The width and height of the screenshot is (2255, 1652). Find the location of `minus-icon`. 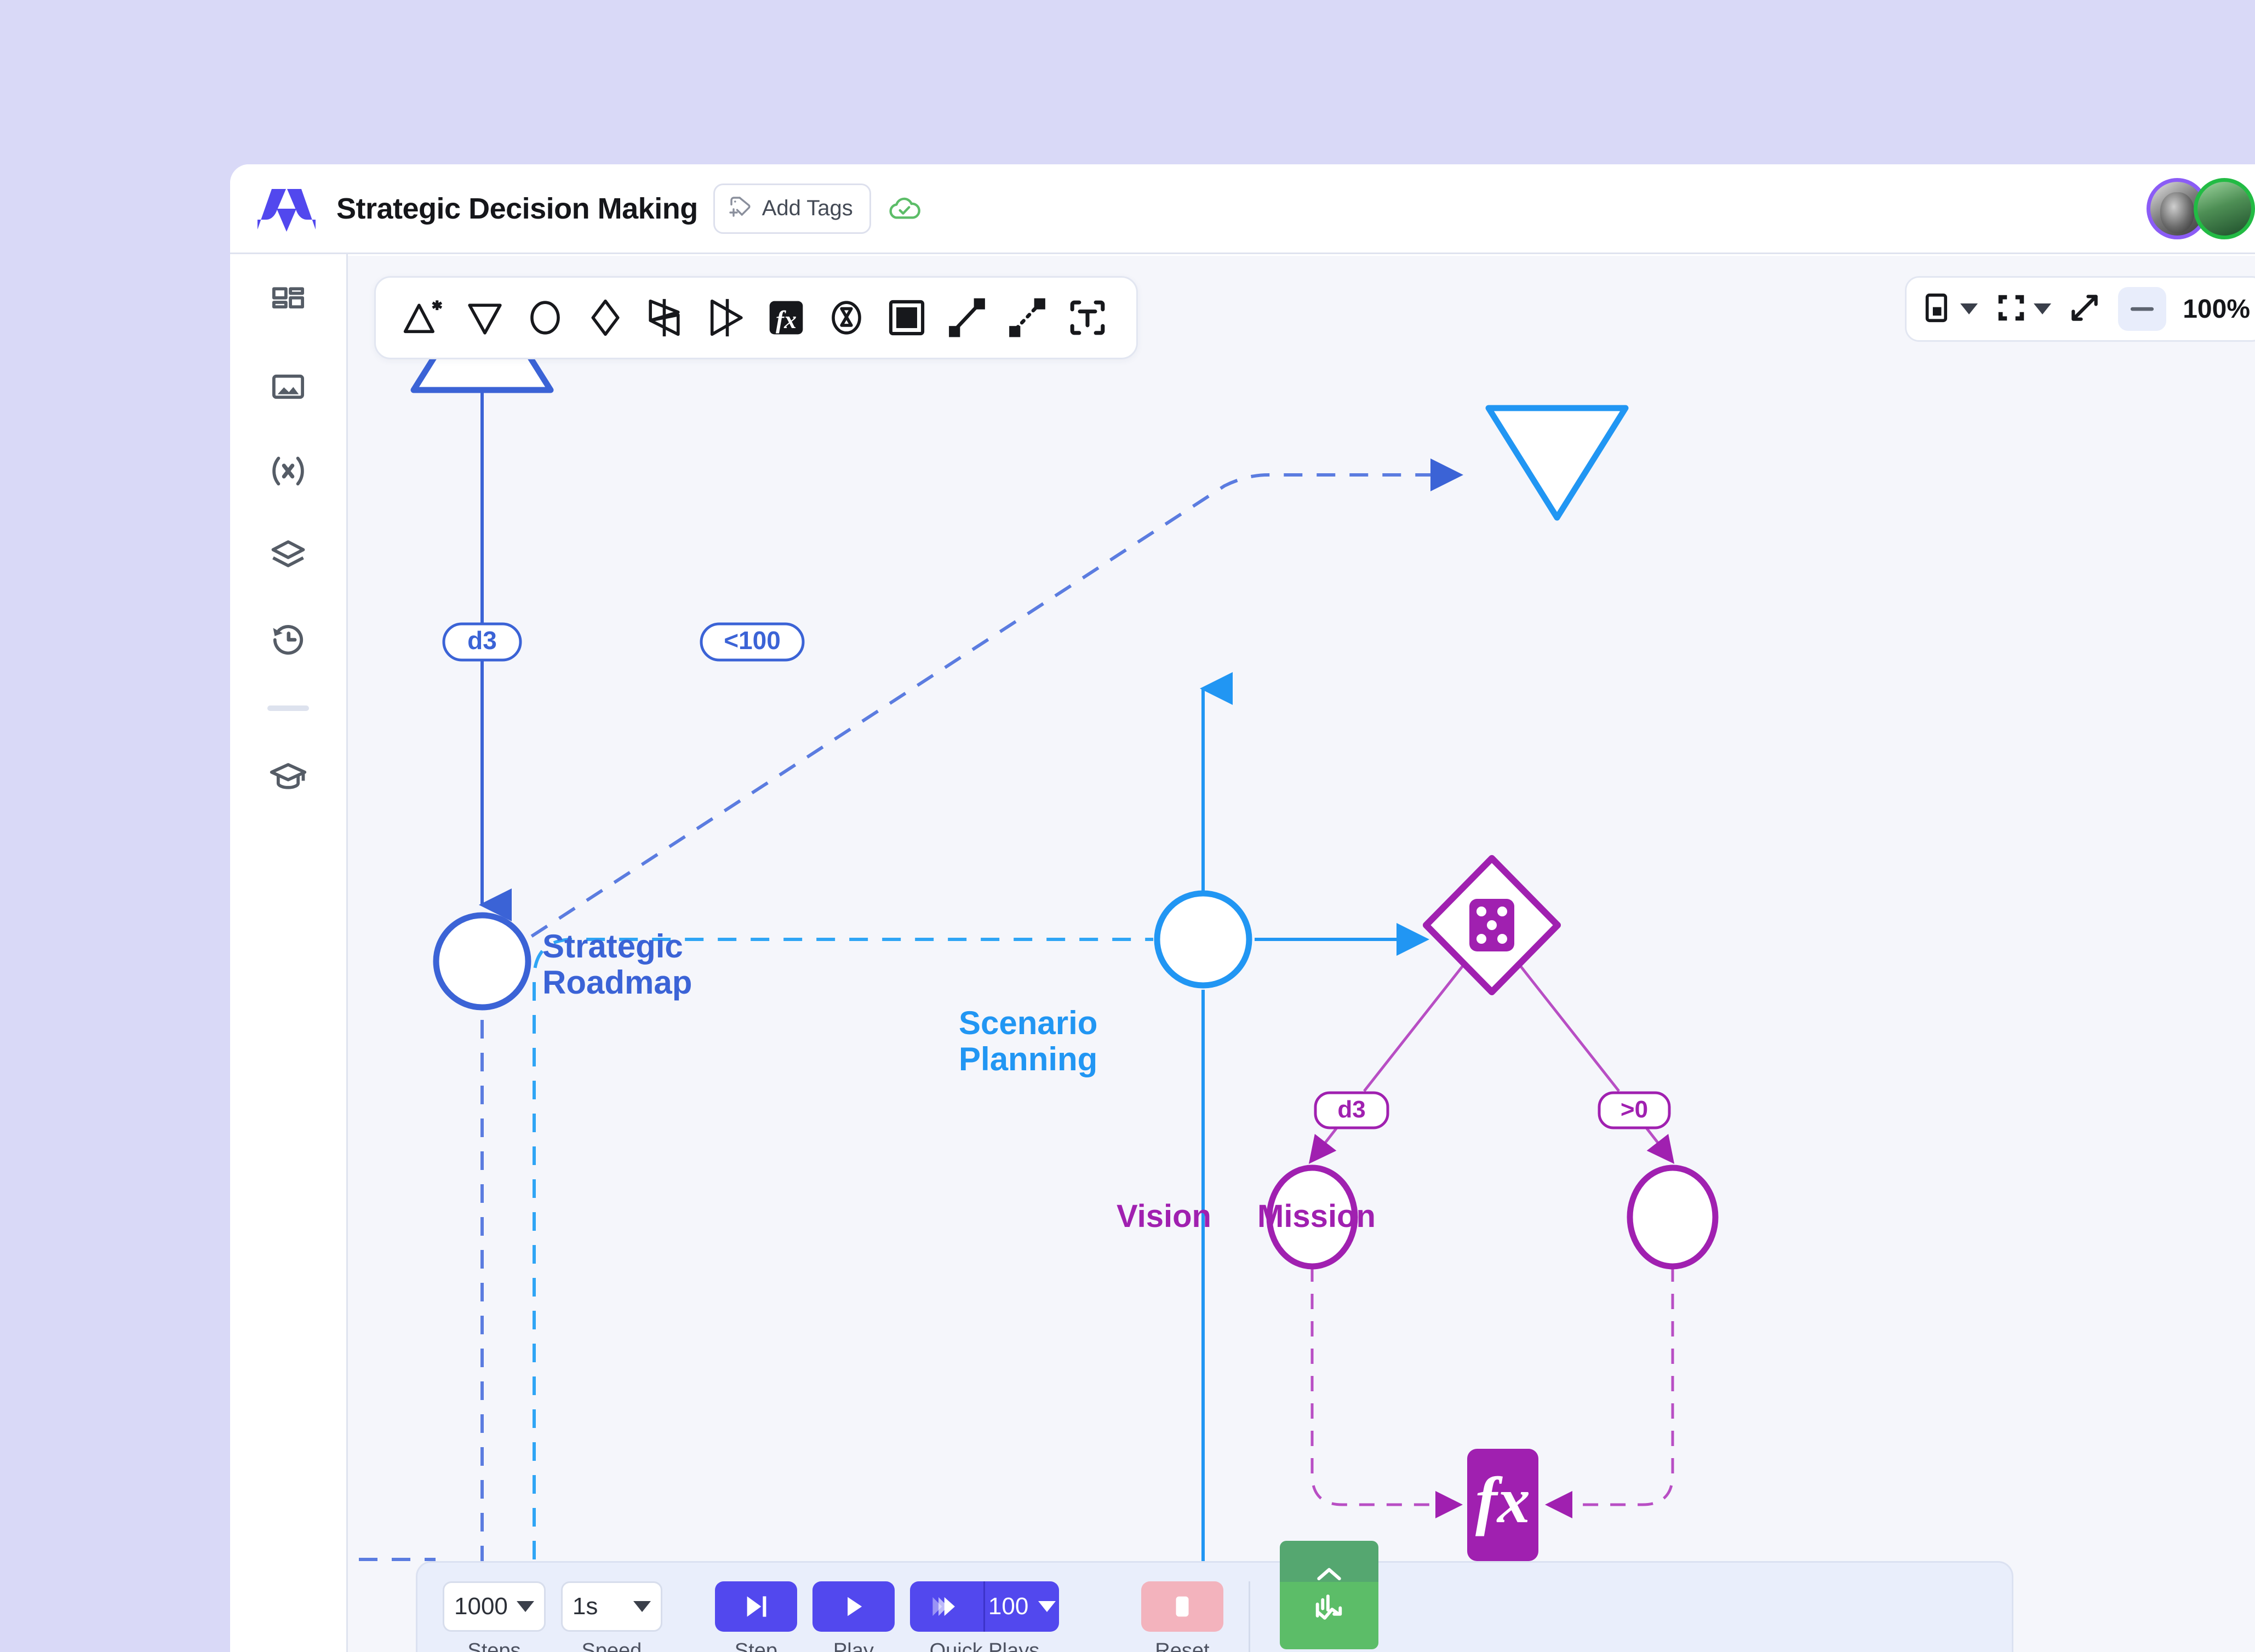

minus-icon is located at coordinates (2142, 309).